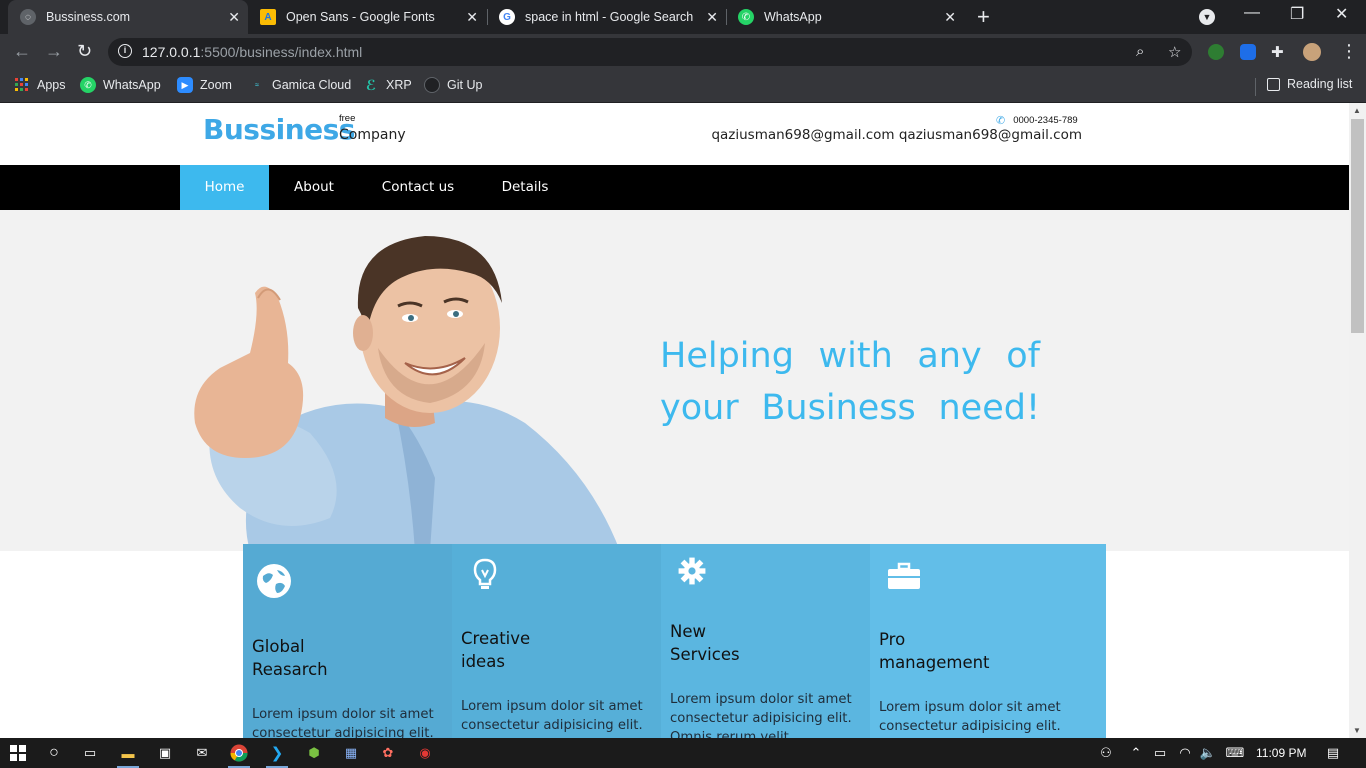  Describe the element at coordinates (496, 650) in the screenshot. I see `service-title: Creative ideas` at that location.